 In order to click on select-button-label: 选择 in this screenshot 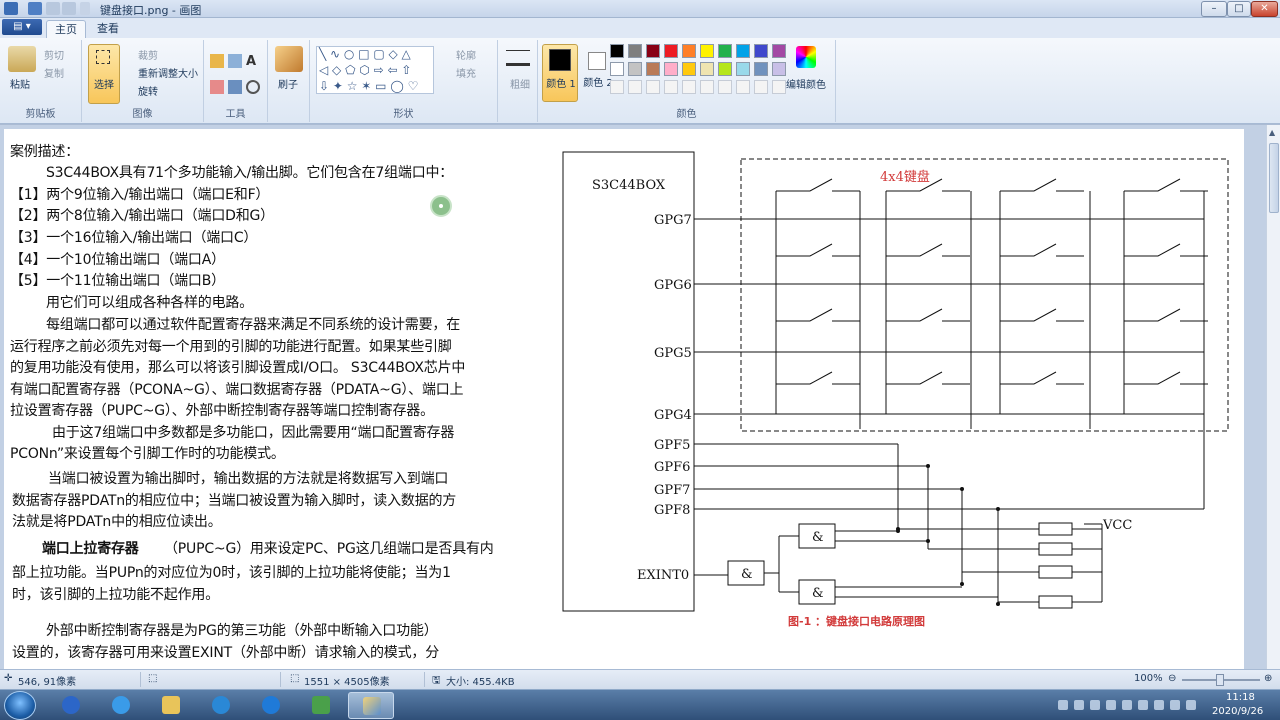, I will do `click(104, 83)`.